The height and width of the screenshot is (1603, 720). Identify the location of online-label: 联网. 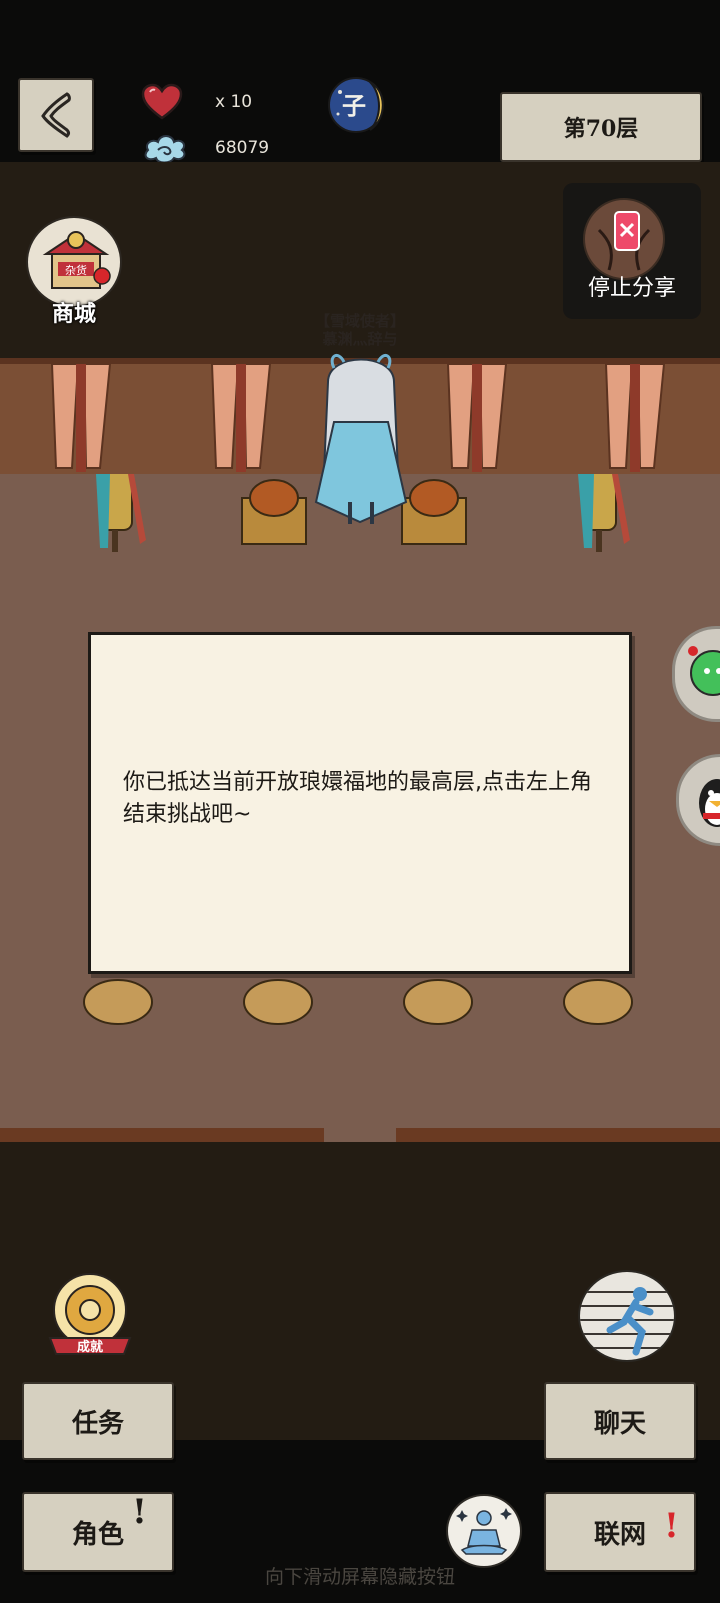
(619, 1534).